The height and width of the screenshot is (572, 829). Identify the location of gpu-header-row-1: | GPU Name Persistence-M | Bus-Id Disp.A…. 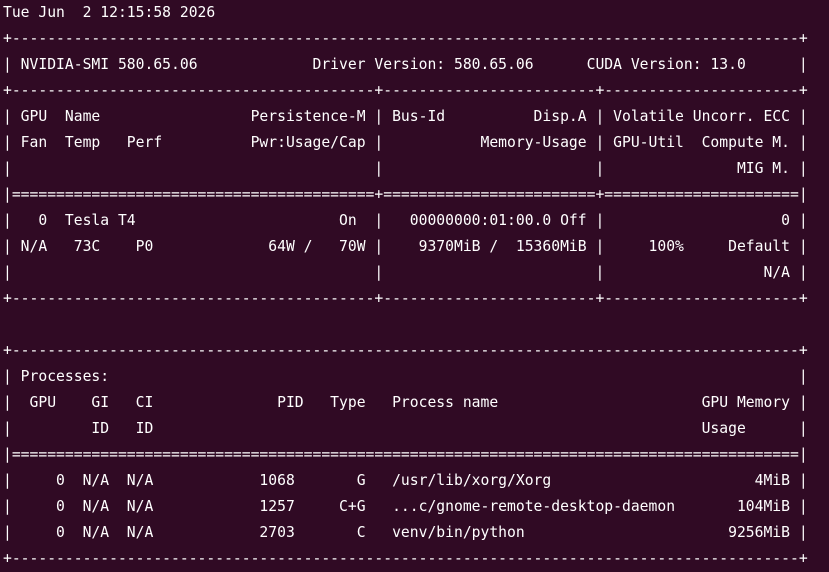
(405, 116).